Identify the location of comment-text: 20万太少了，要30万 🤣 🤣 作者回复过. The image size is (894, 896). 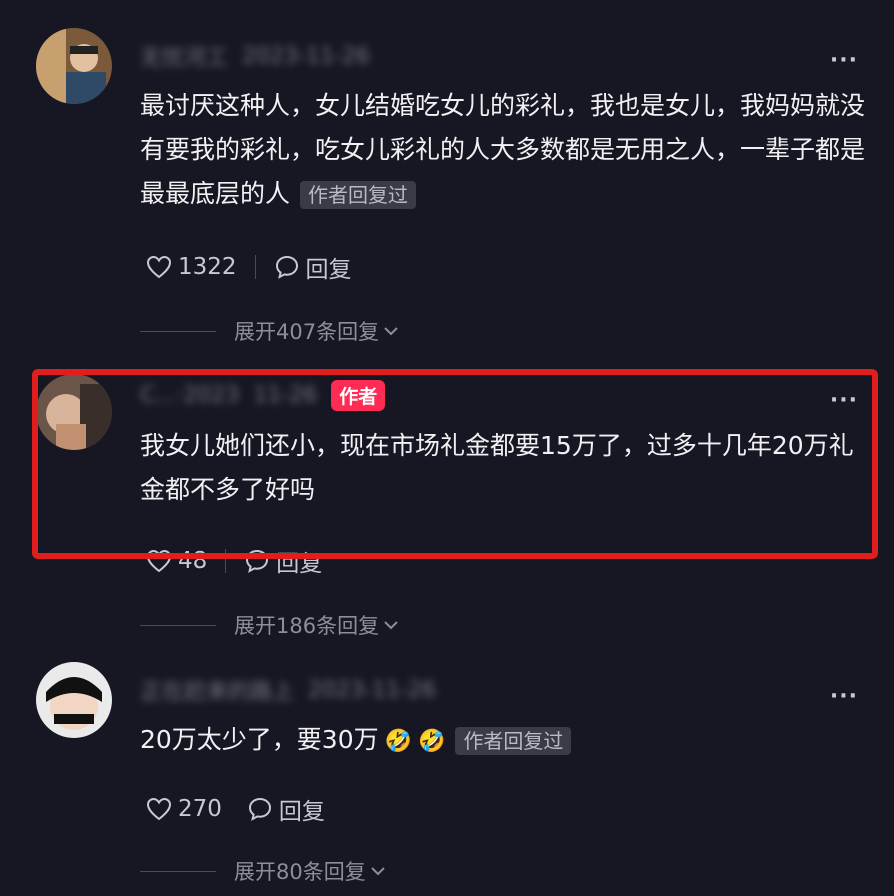
(505, 741).